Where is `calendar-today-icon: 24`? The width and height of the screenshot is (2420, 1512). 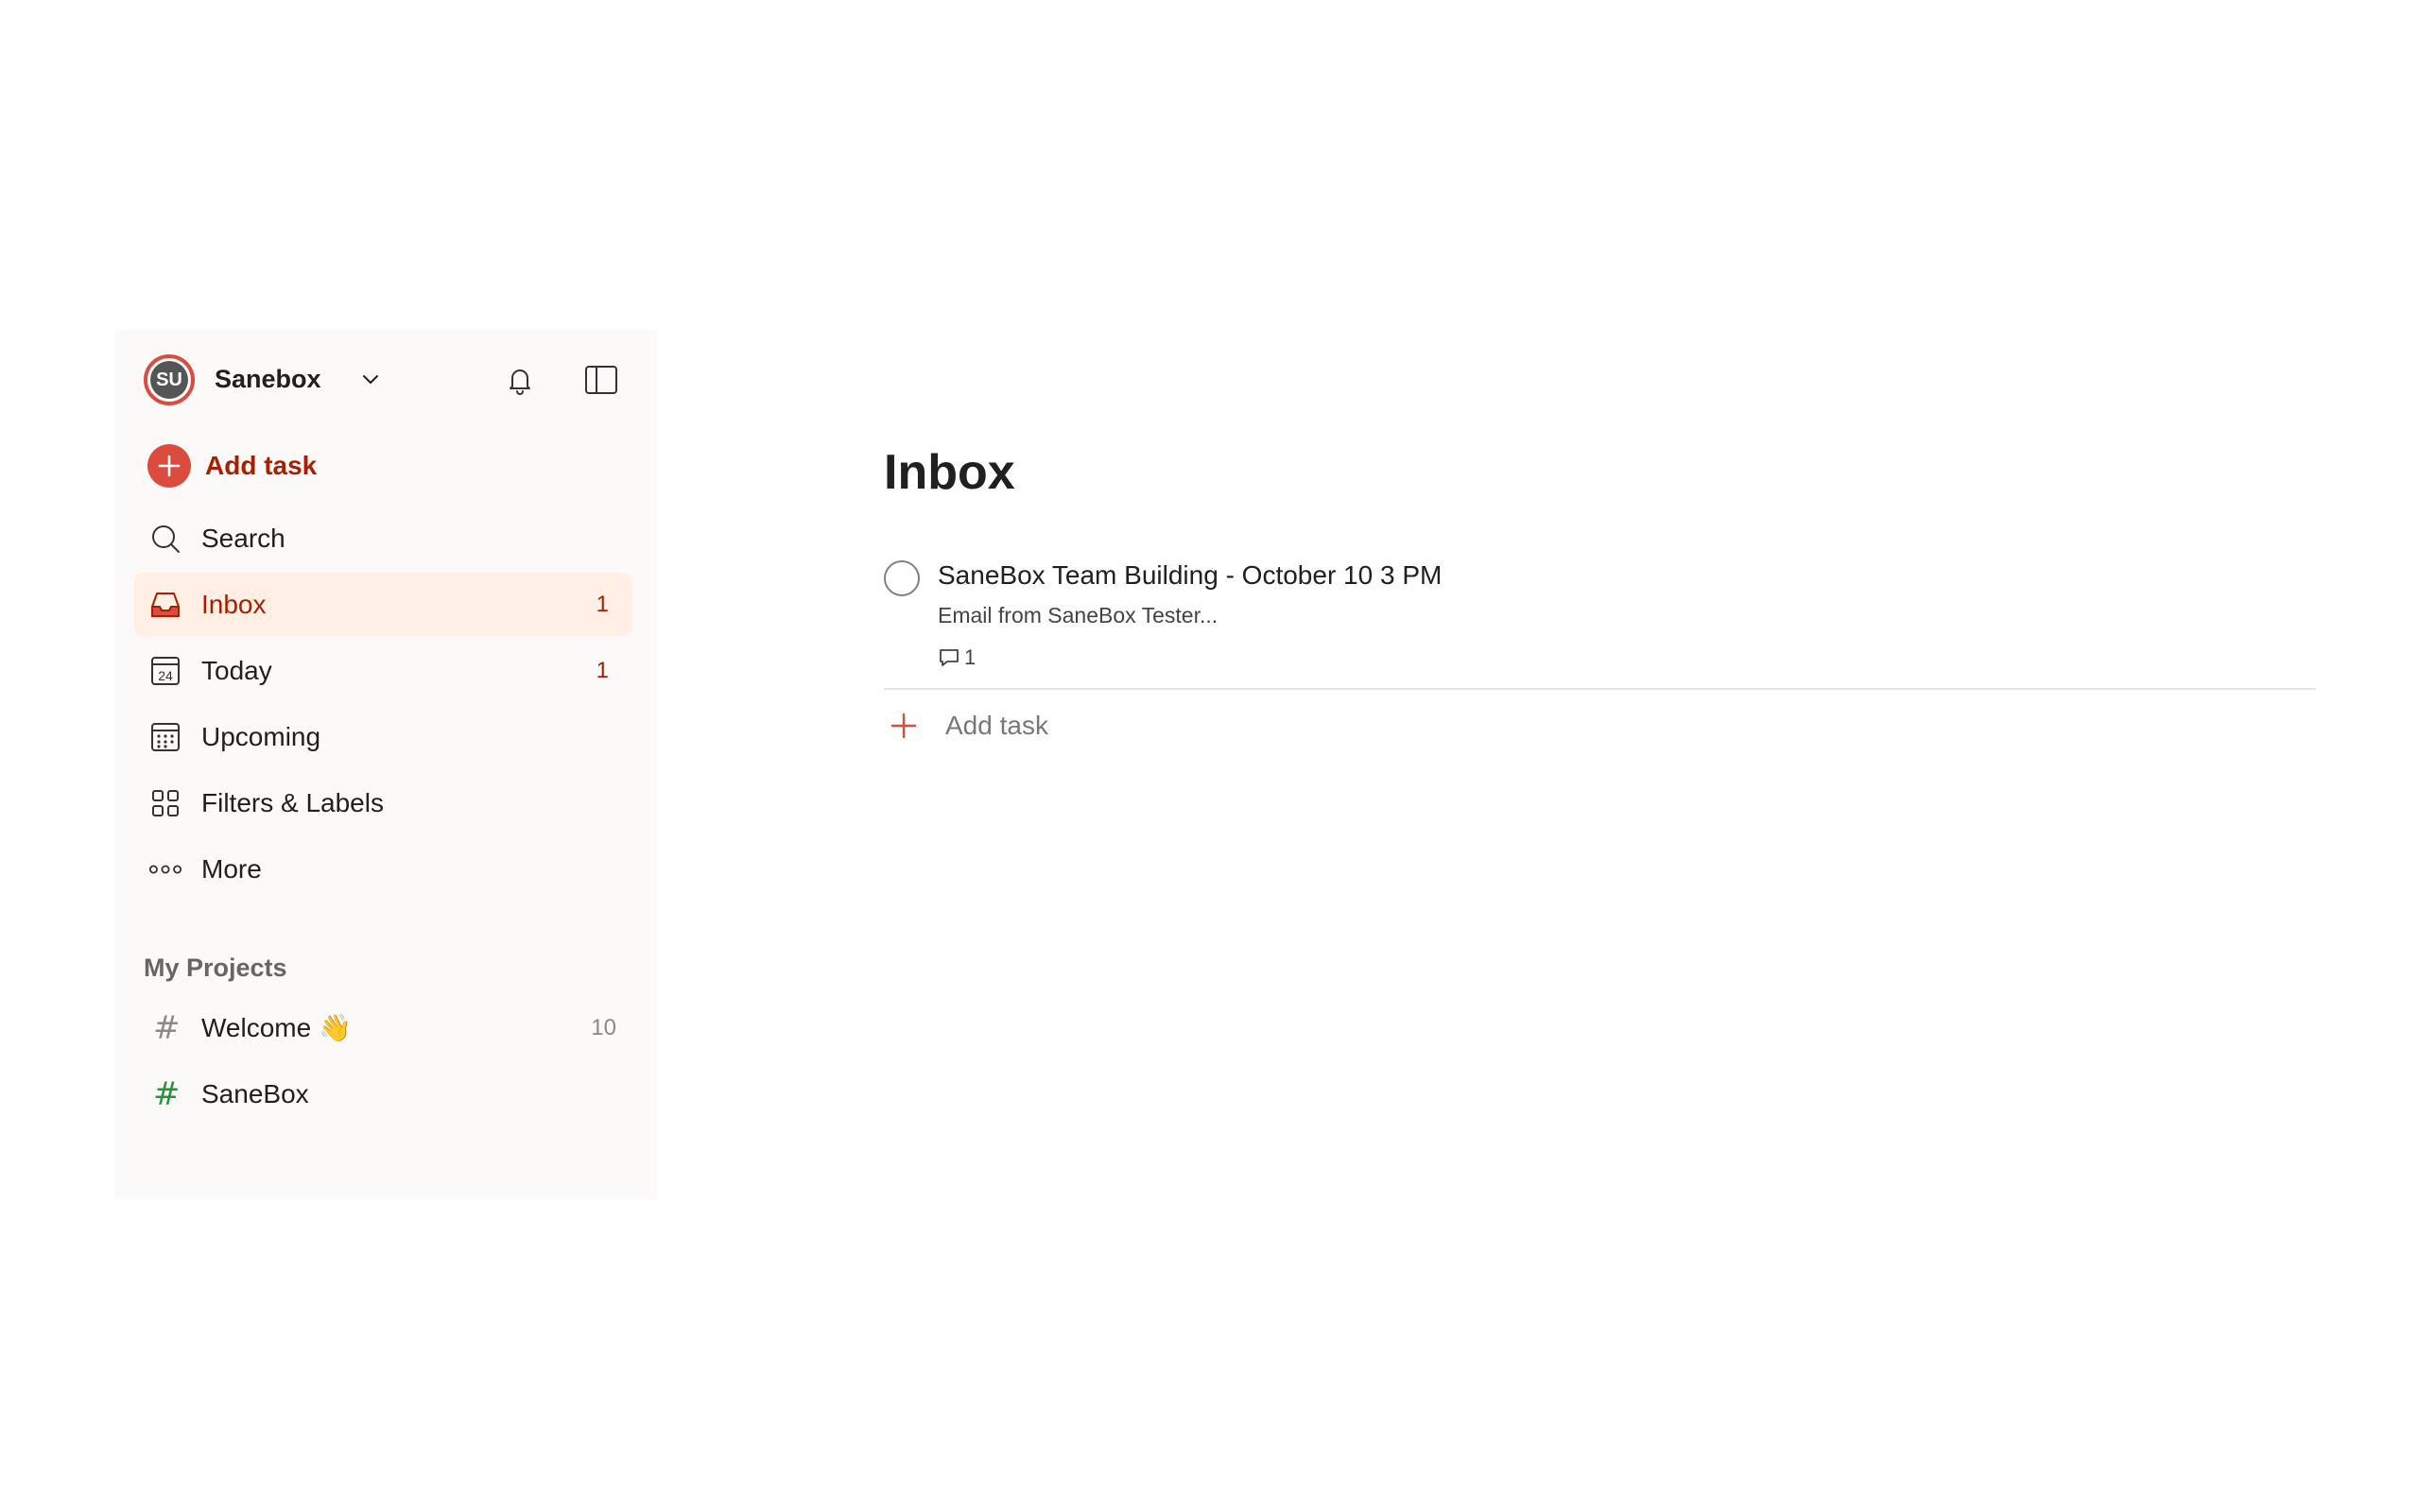 calendar-today-icon: 24 is located at coordinates (165, 671).